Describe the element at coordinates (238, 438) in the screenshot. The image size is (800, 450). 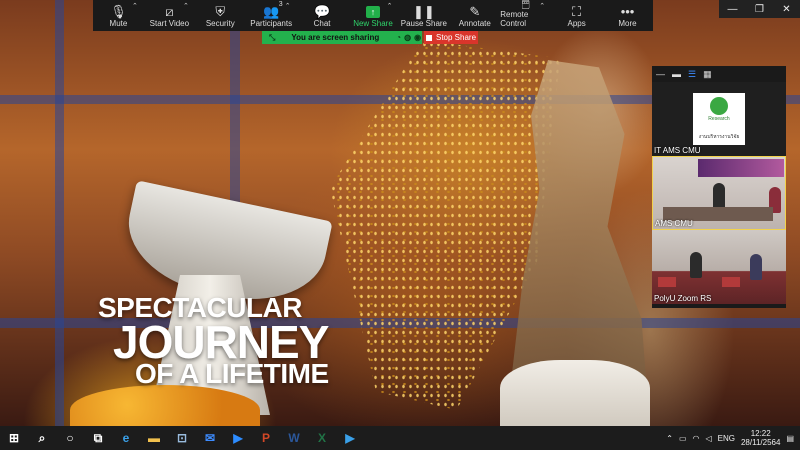
I see `zoom-icon: ▶` at that location.